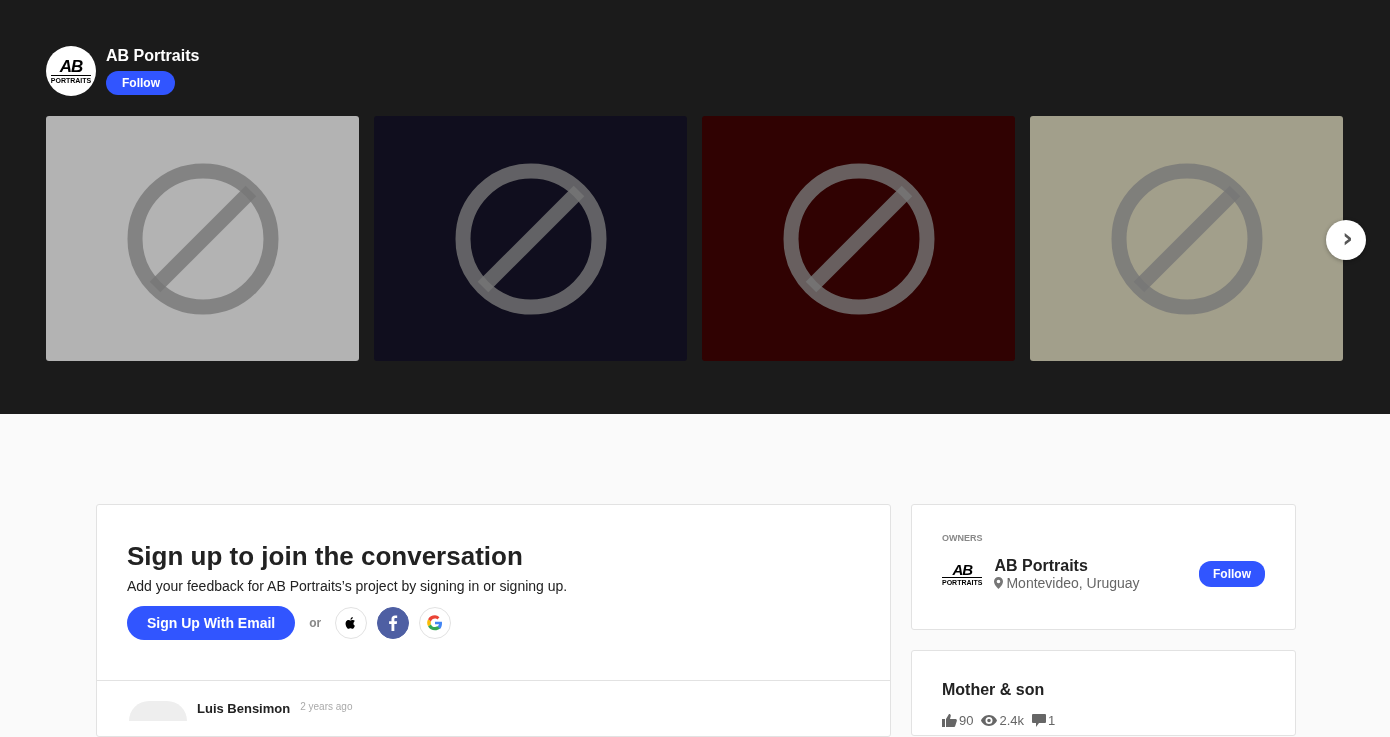 The width and height of the screenshot is (1390, 737). What do you see at coordinates (999, 583) in the screenshot?
I see `location-pin-icon` at bounding box center [999, 583].